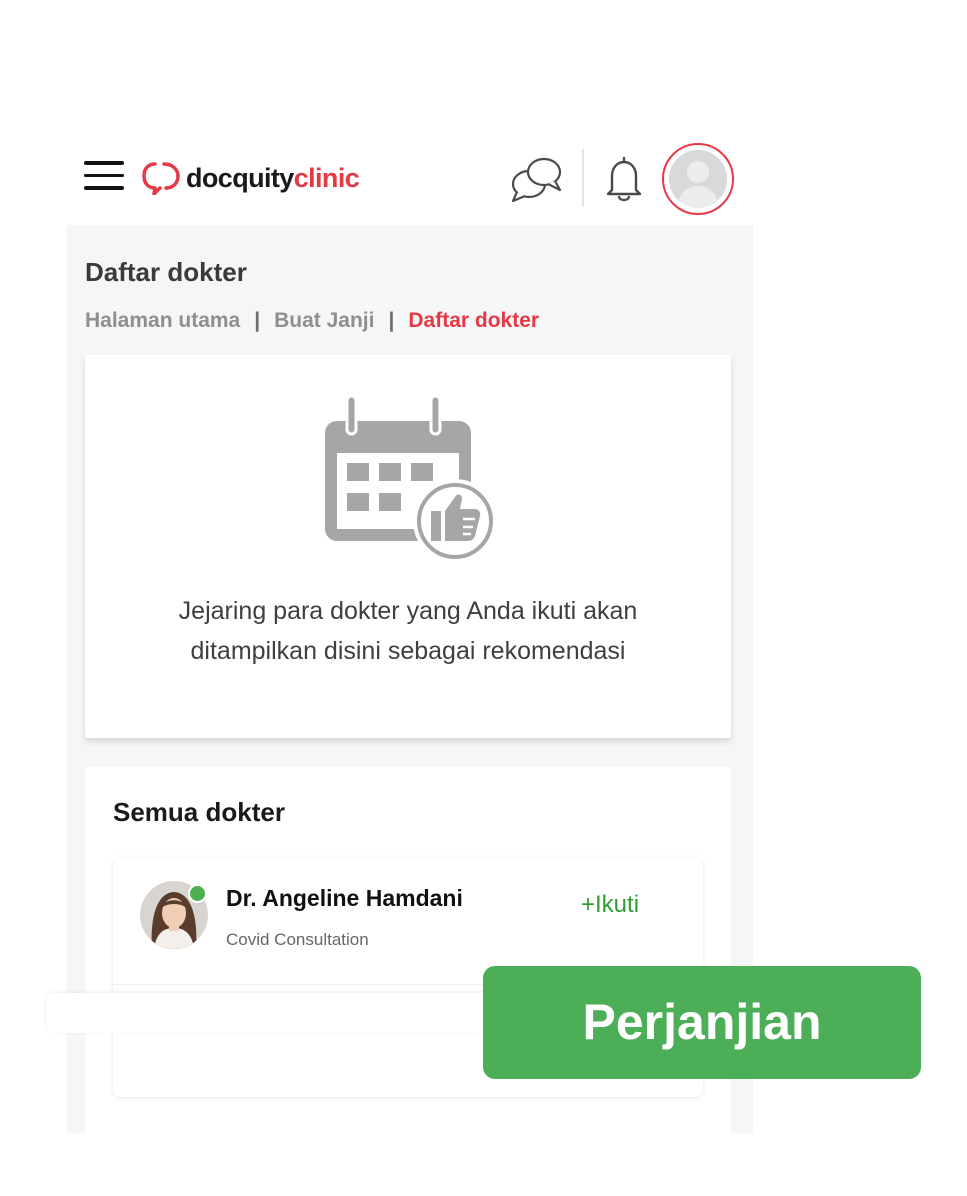  What do you see at coordinates (199, 812) in the screenshot?
I see `section-title: Semua dokter` at bounding box center [199, 812].